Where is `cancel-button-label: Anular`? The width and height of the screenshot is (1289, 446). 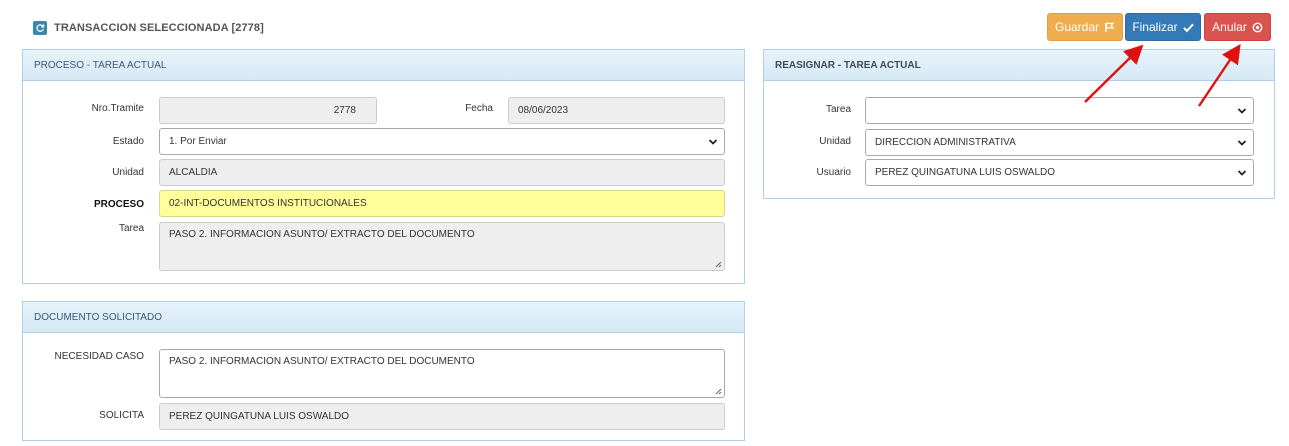 cancel-button-label: Anular is located at coordinates (1229, 27).